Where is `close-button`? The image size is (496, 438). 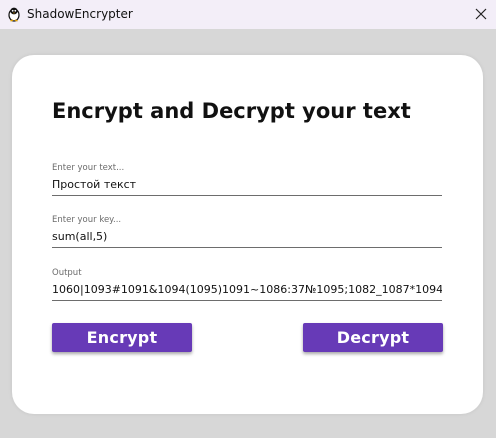
close-button is located at coordinates (481, 14).